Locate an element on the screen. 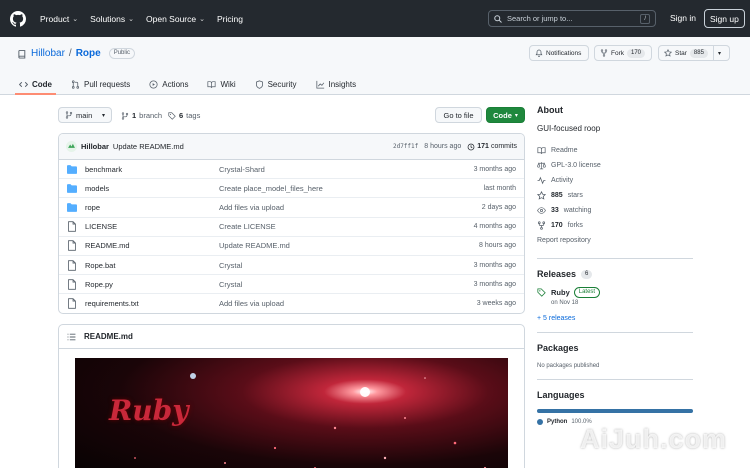 This screenshot has height=468, width=750. github-logo-icon is located at coordinates (18, 18).